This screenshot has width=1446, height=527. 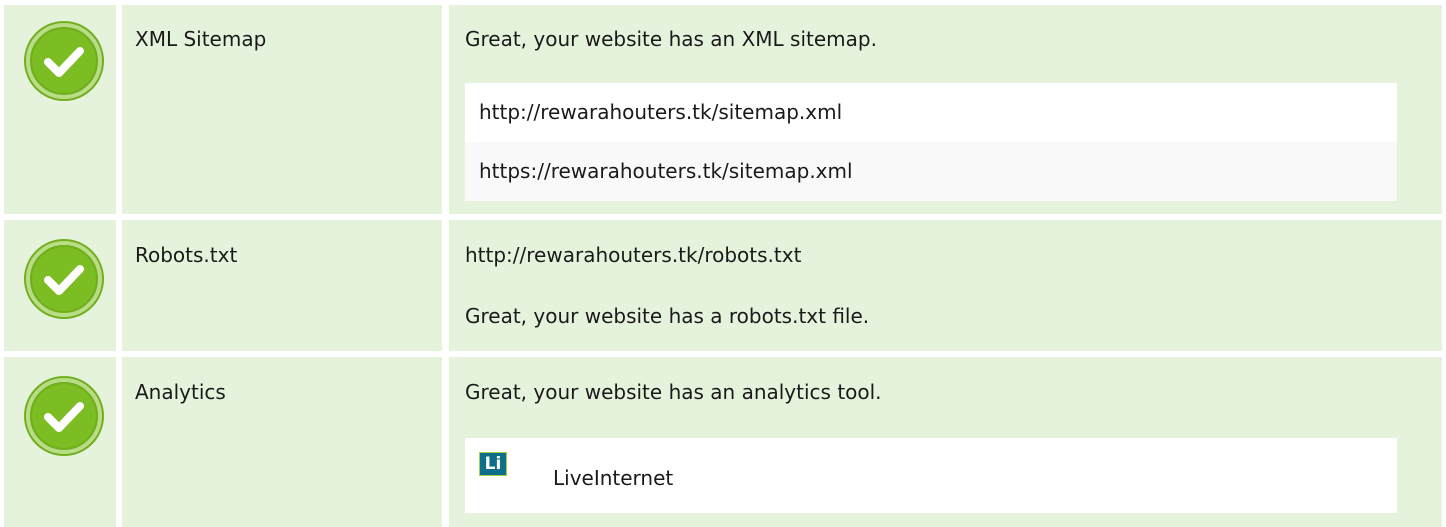 What do you see at coordinates (282, 109) in the screenshot?
I see `label-cell: XML Sitemap` at bounding box center [282, 109].